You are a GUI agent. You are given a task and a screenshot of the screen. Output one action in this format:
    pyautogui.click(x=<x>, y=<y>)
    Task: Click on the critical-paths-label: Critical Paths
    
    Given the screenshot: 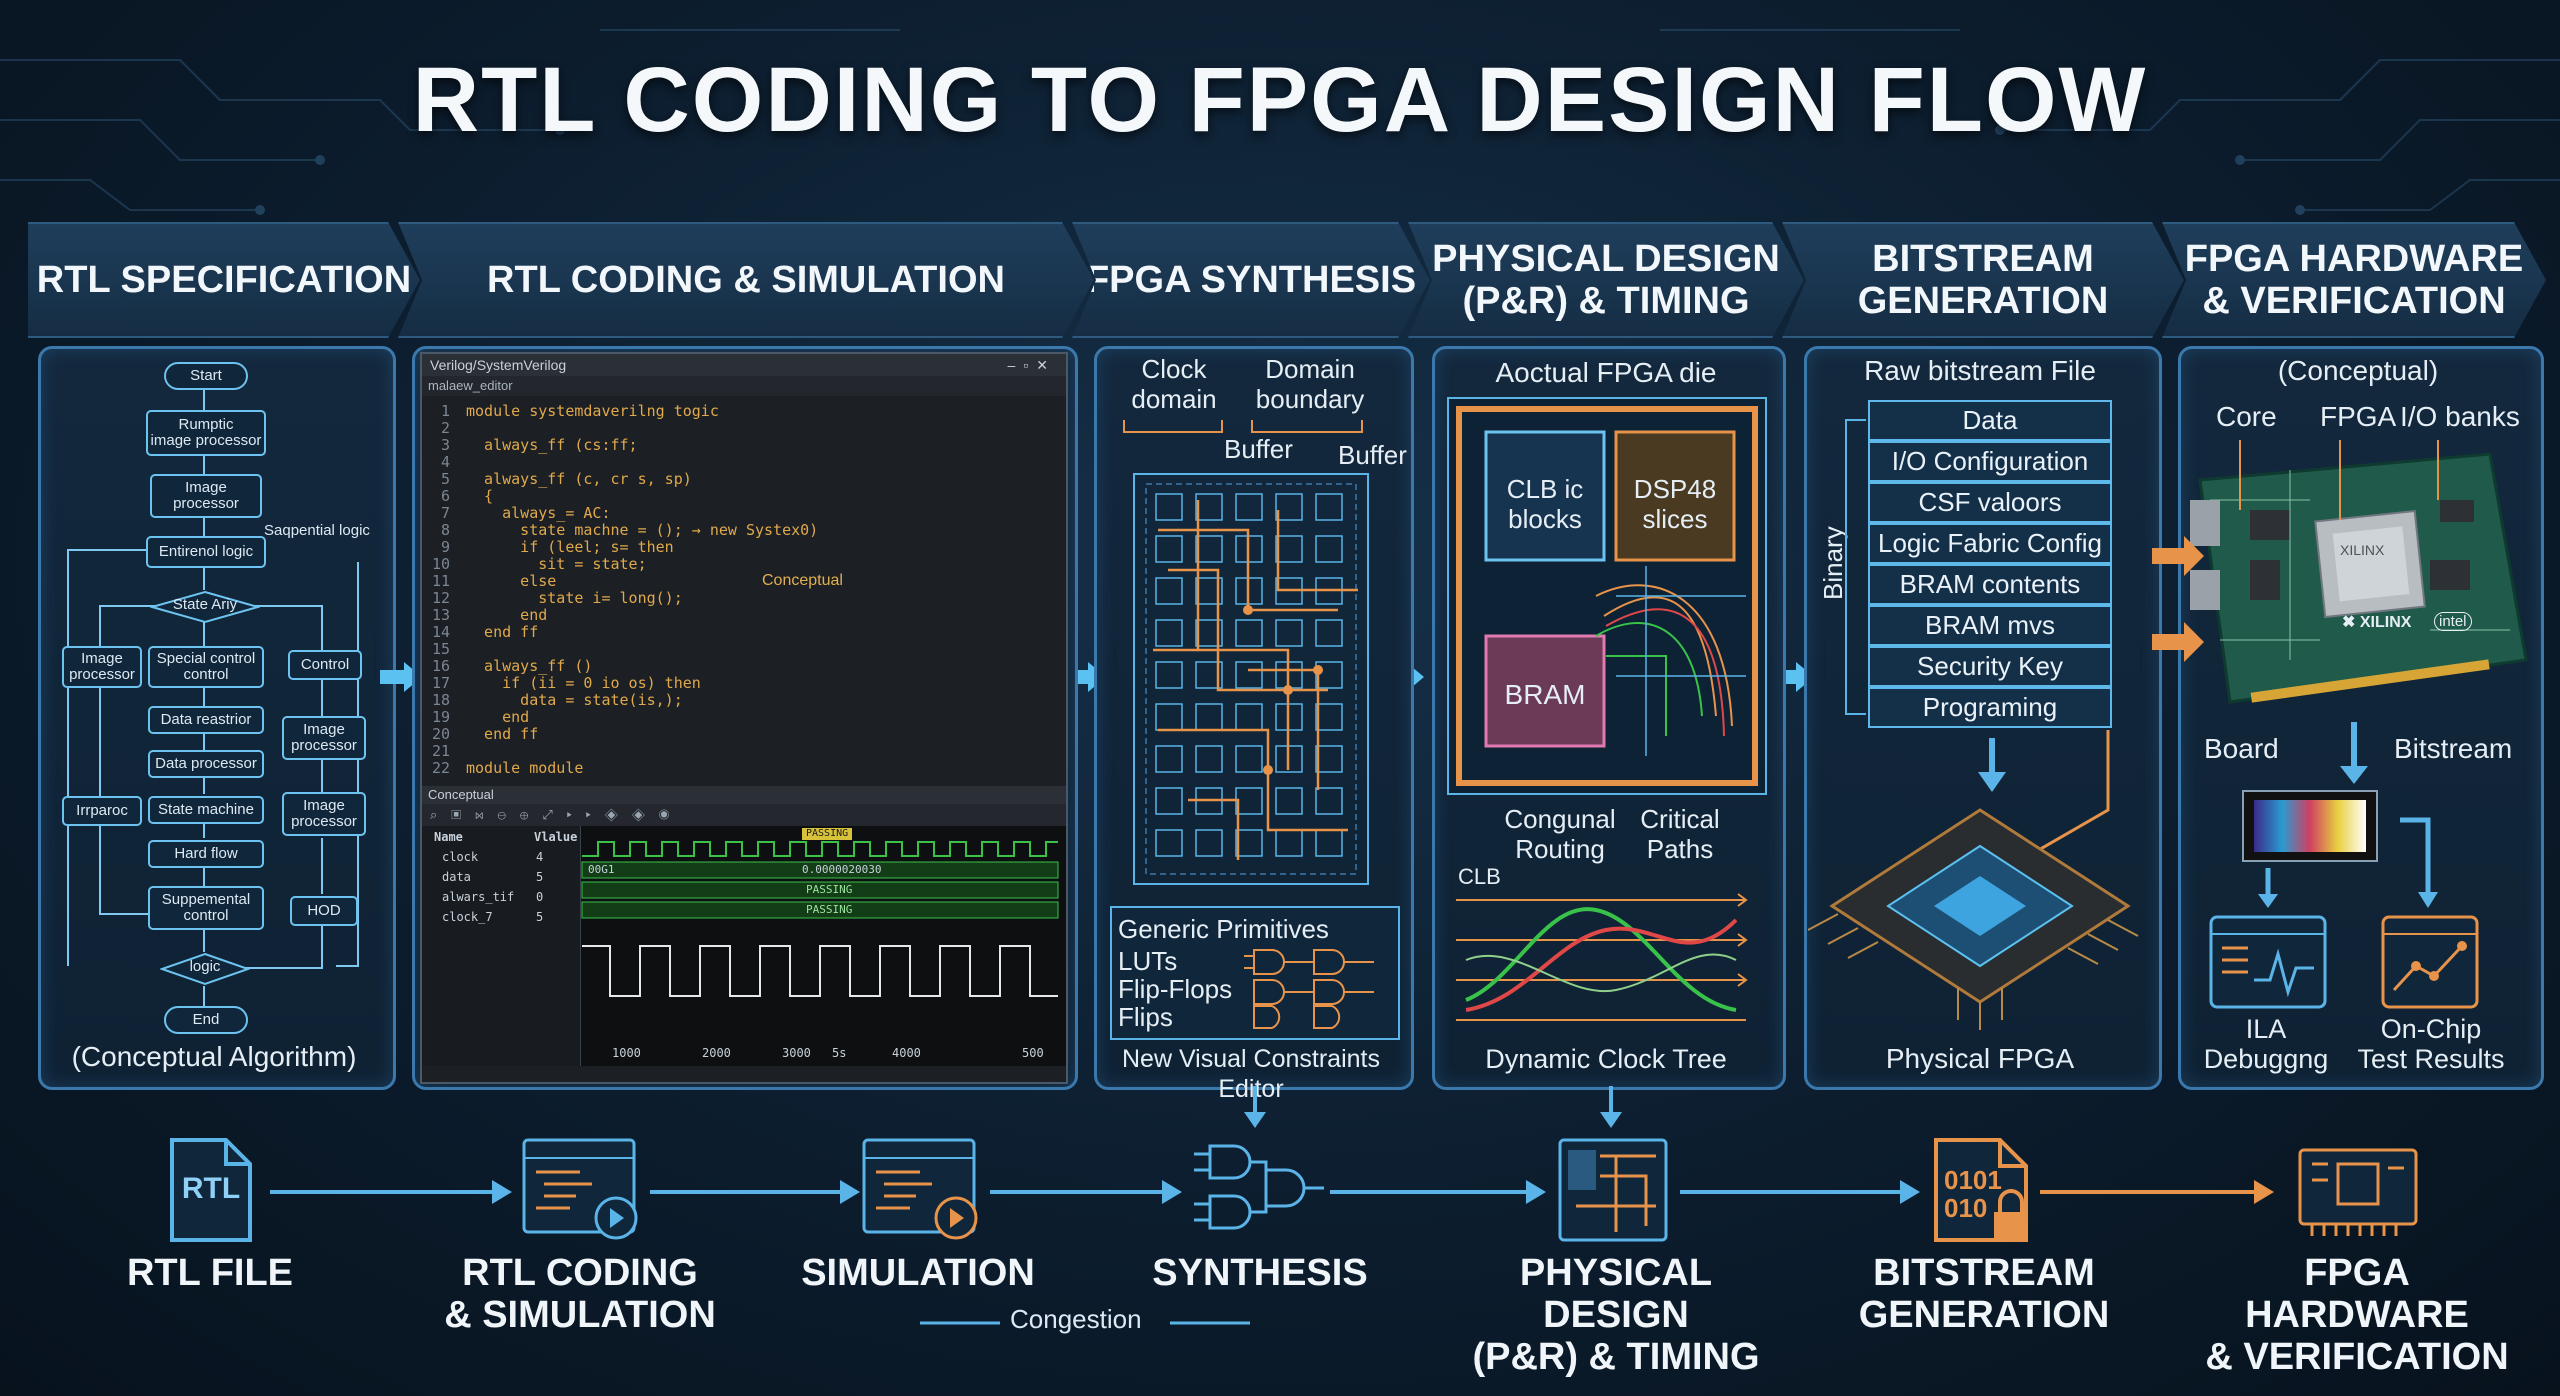 What is the action you would take?
    pyautogui.click(x=1680, y=834)
    